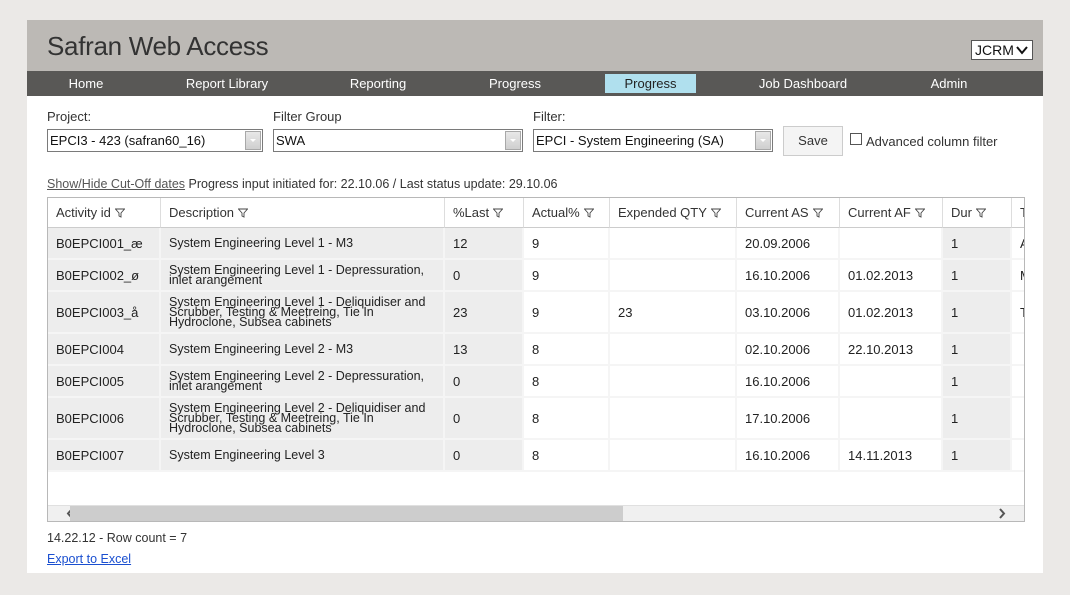 Image resolution: width=1070 pixels, height=595 pixels. I want to click on column-header-label: Current AF, so click(879, 212).